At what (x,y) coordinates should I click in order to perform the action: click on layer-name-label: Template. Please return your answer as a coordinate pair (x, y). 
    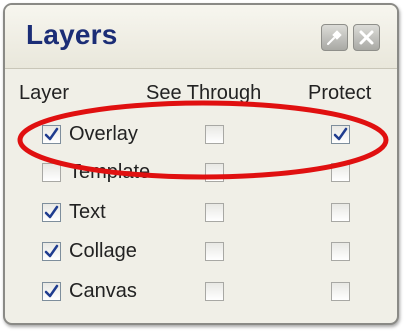
    Looking at the image, I should click on (110, 172).